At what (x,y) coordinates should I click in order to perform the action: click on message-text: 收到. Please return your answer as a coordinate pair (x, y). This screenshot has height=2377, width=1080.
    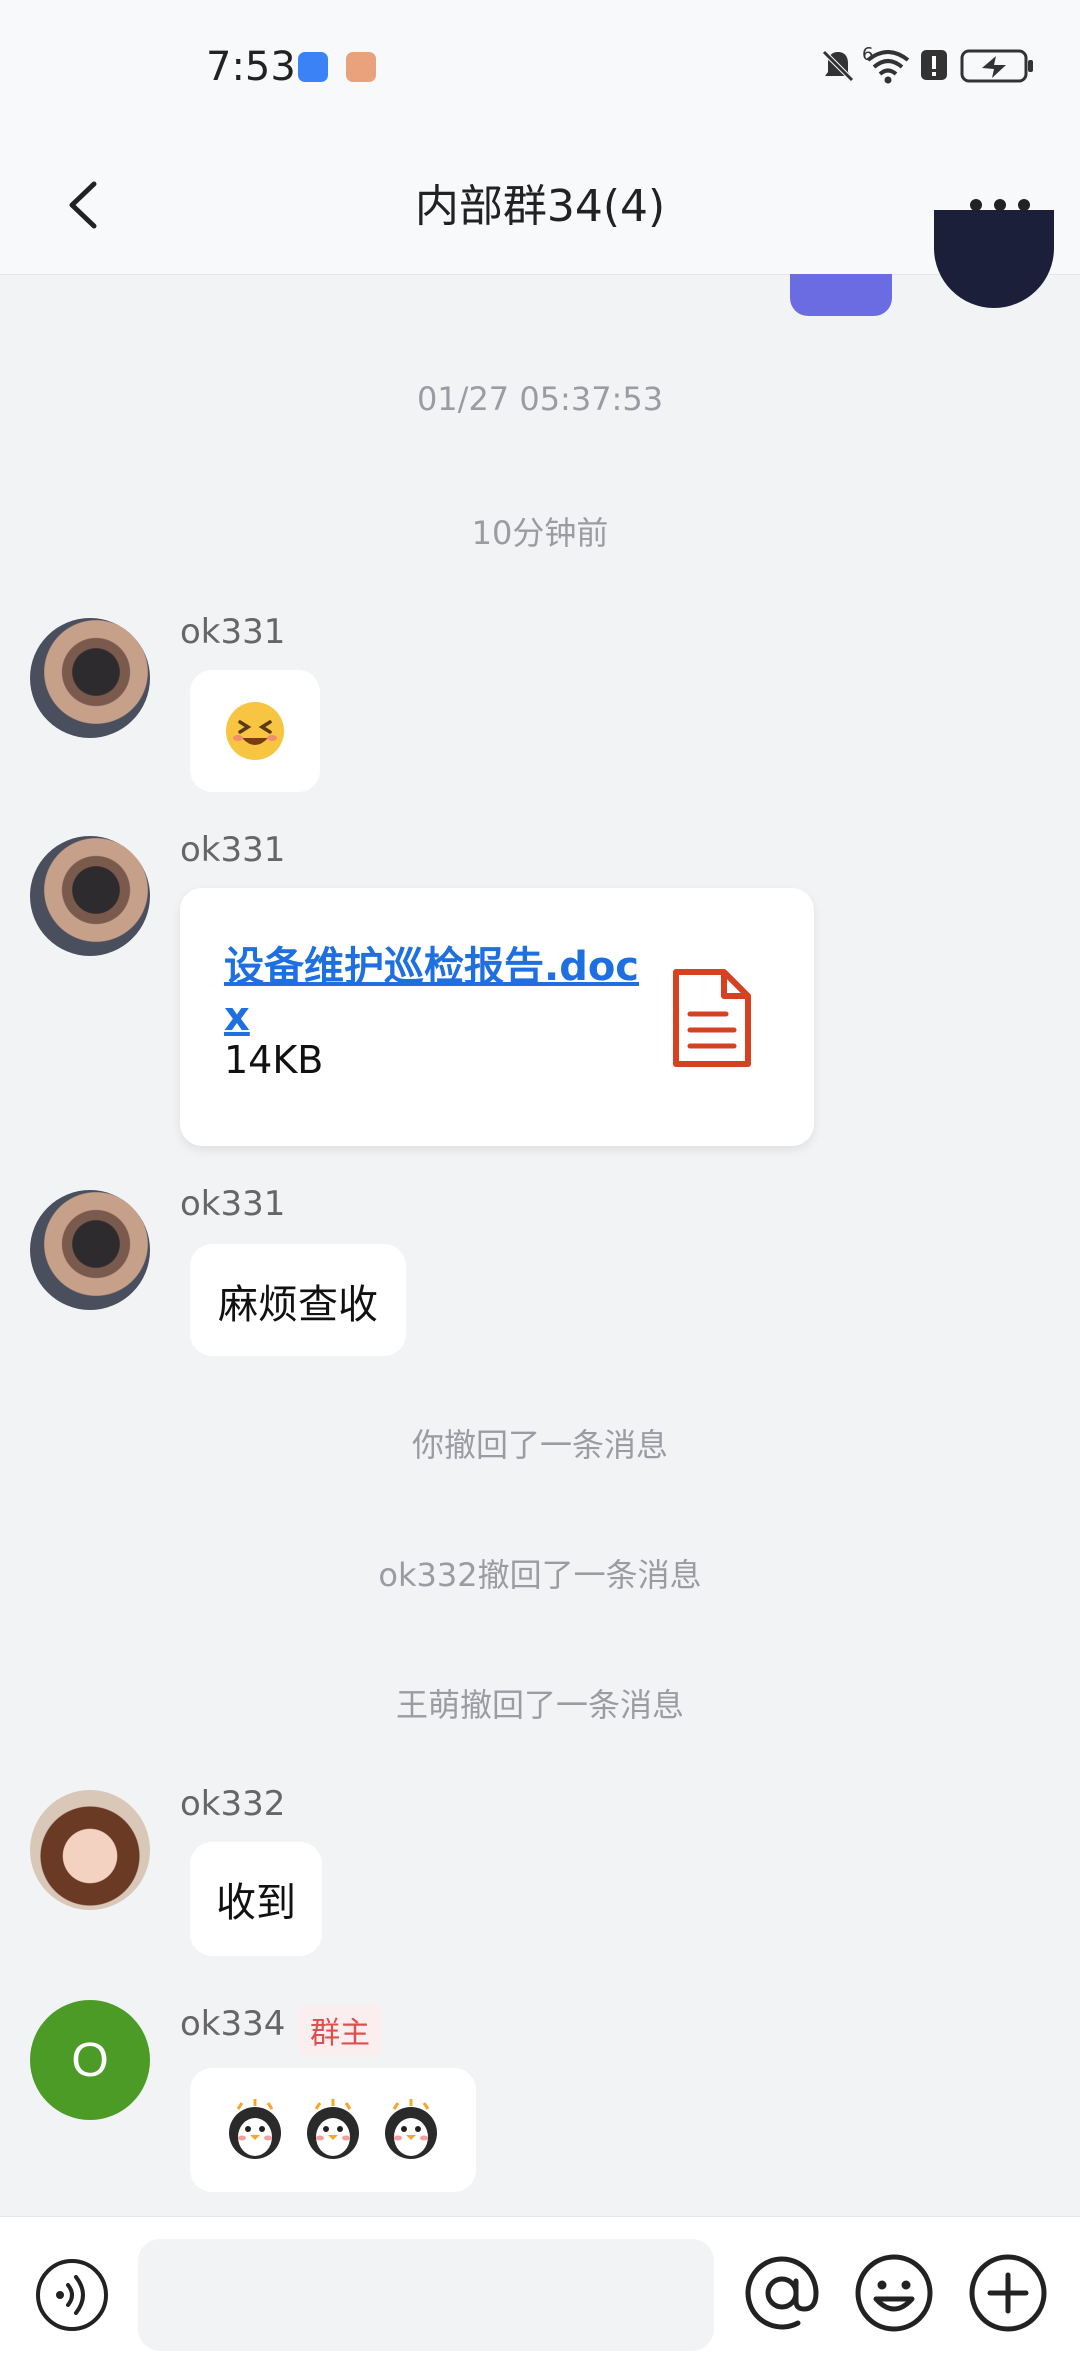
    Looking at the image, I should click on (256, 1903).